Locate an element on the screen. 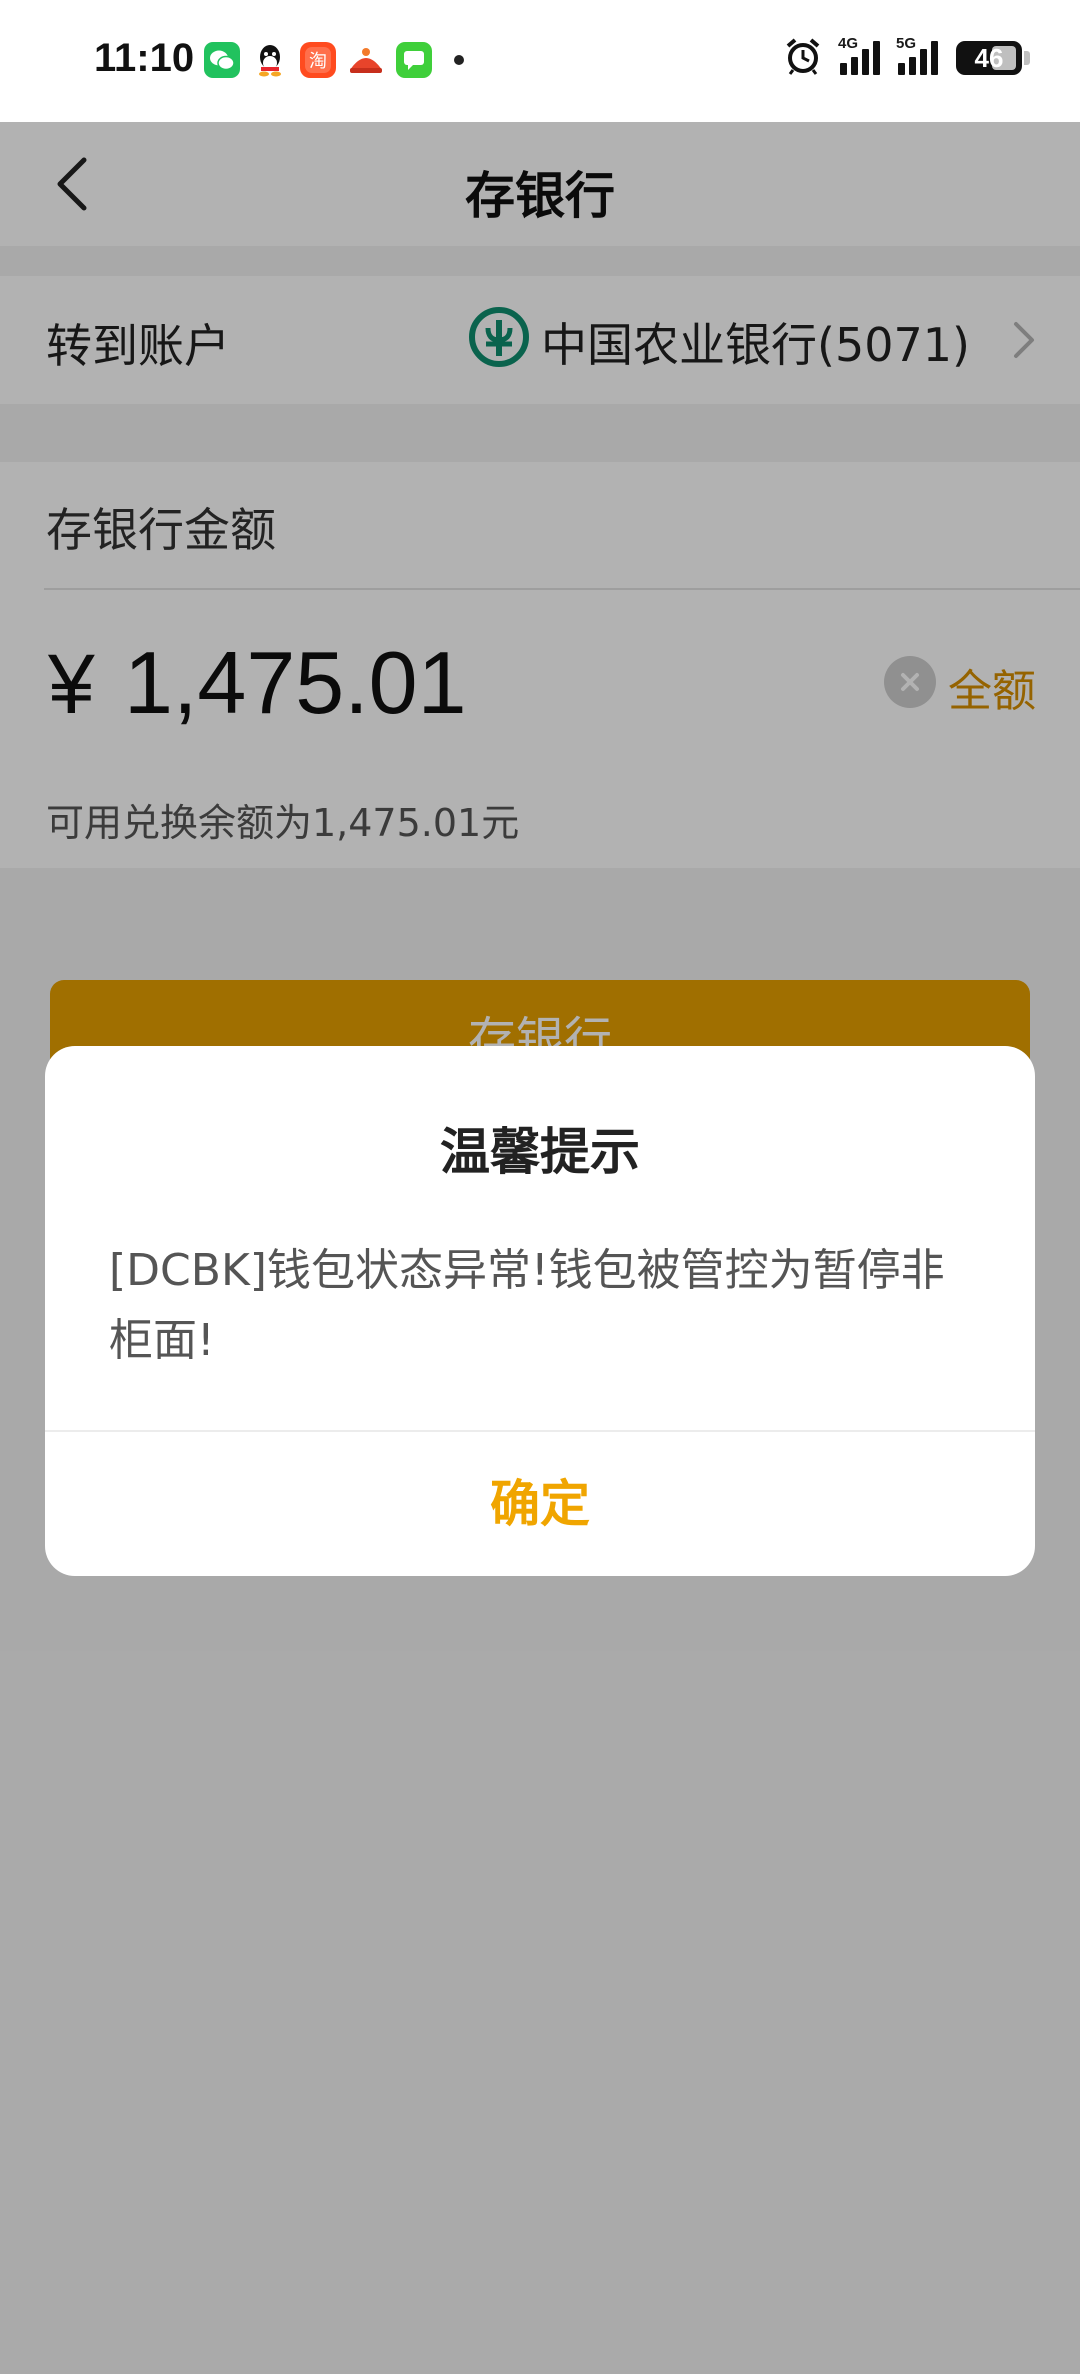 This screenshot has height=2374, width=1080. confirm-button: 确定 is located at coordinates (540, 1504).